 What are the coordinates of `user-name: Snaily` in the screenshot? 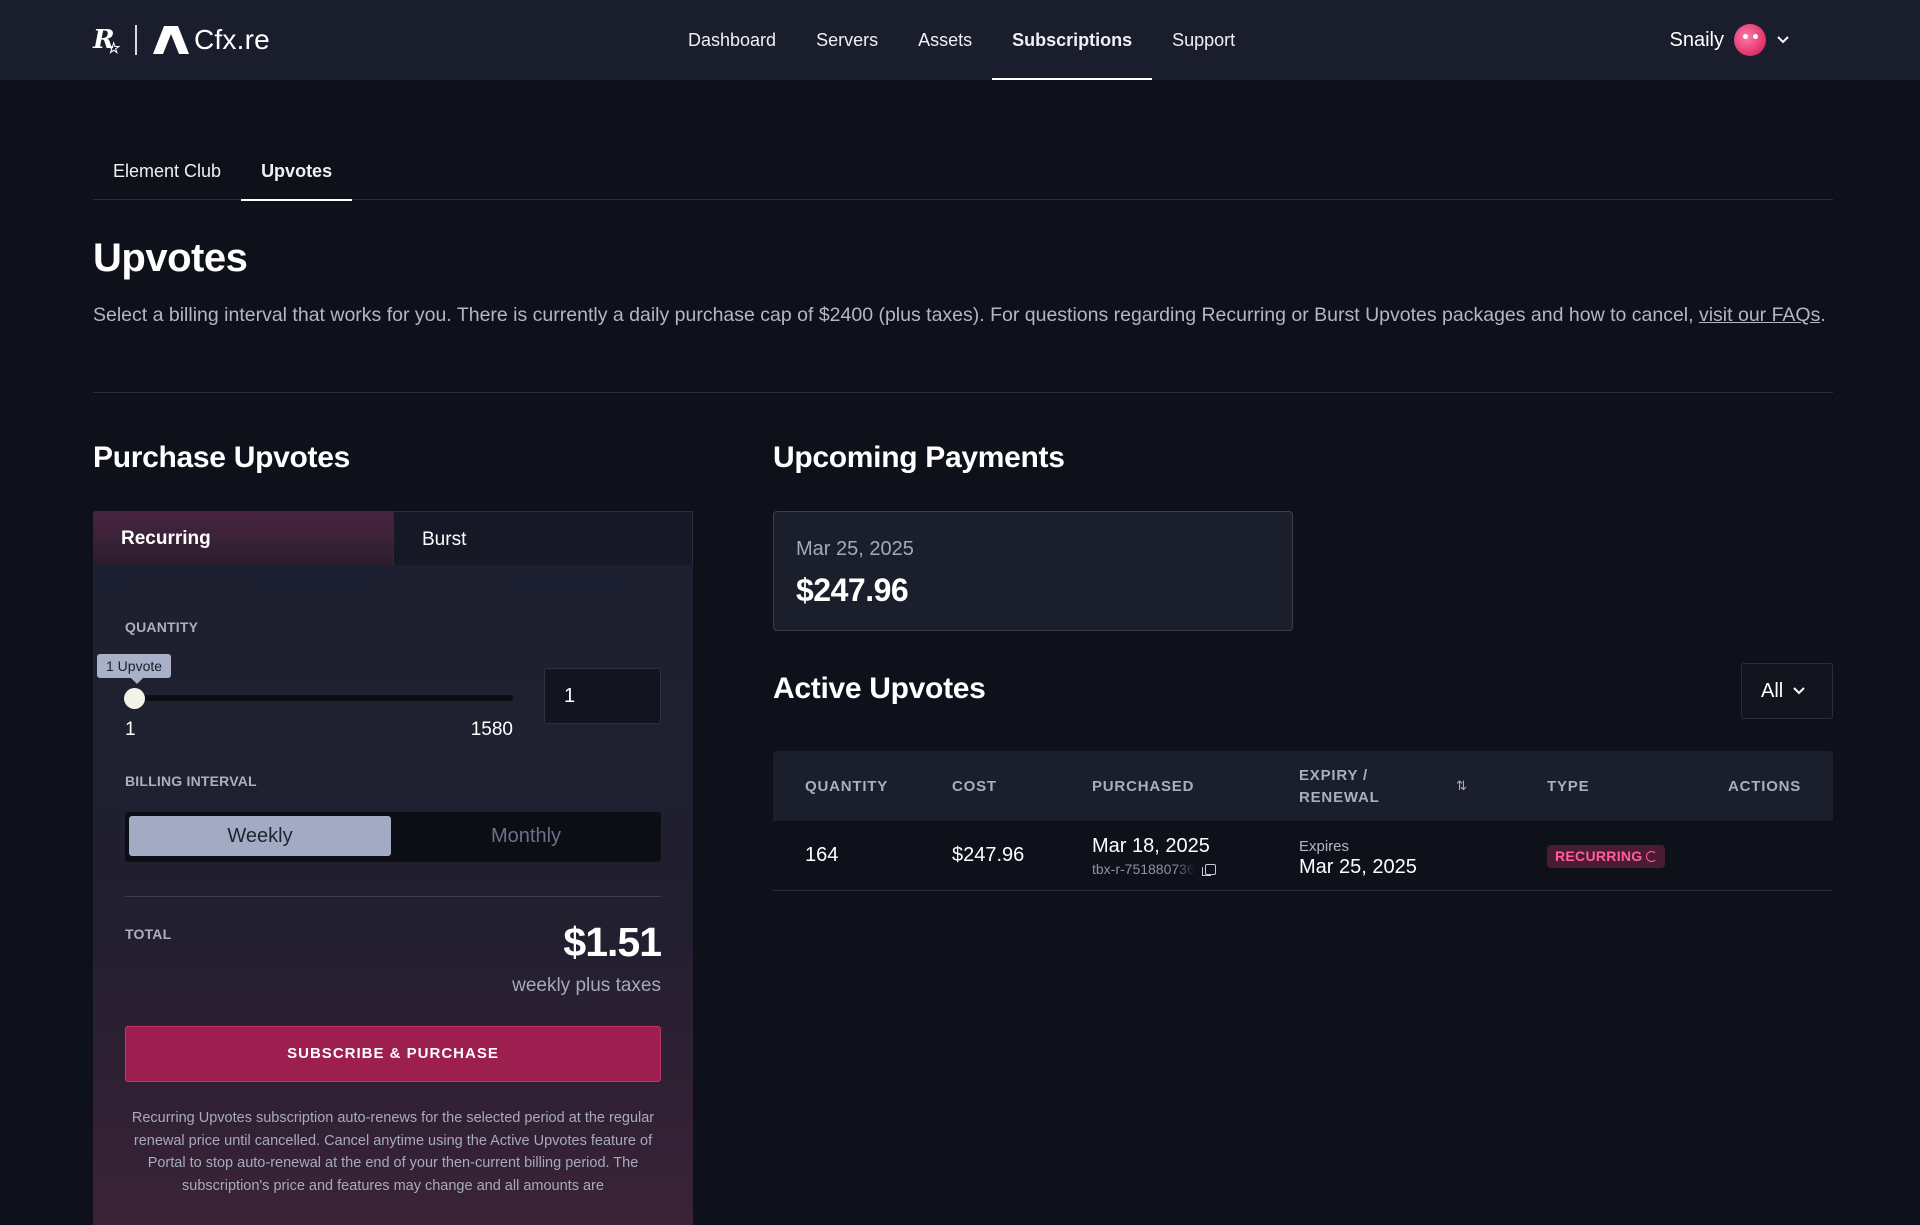 It's located at (1696, 39).